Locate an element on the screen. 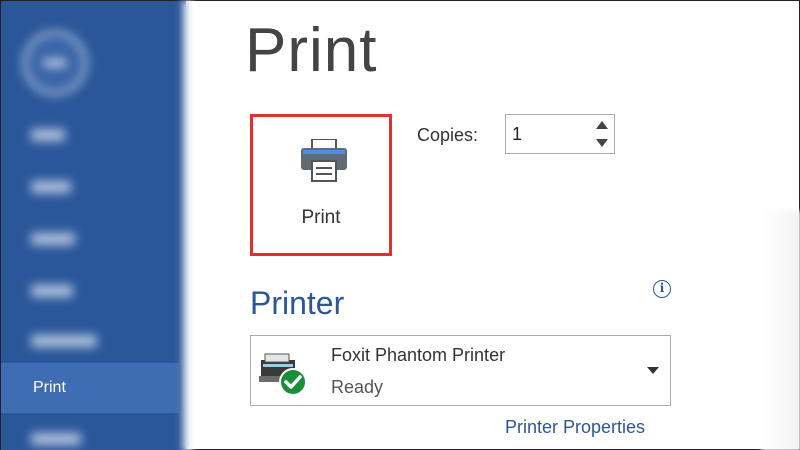 Image resolution: width=800 pixels, height=450 pixels. copies-stepper: 1 is located at coordinates (560, 134).